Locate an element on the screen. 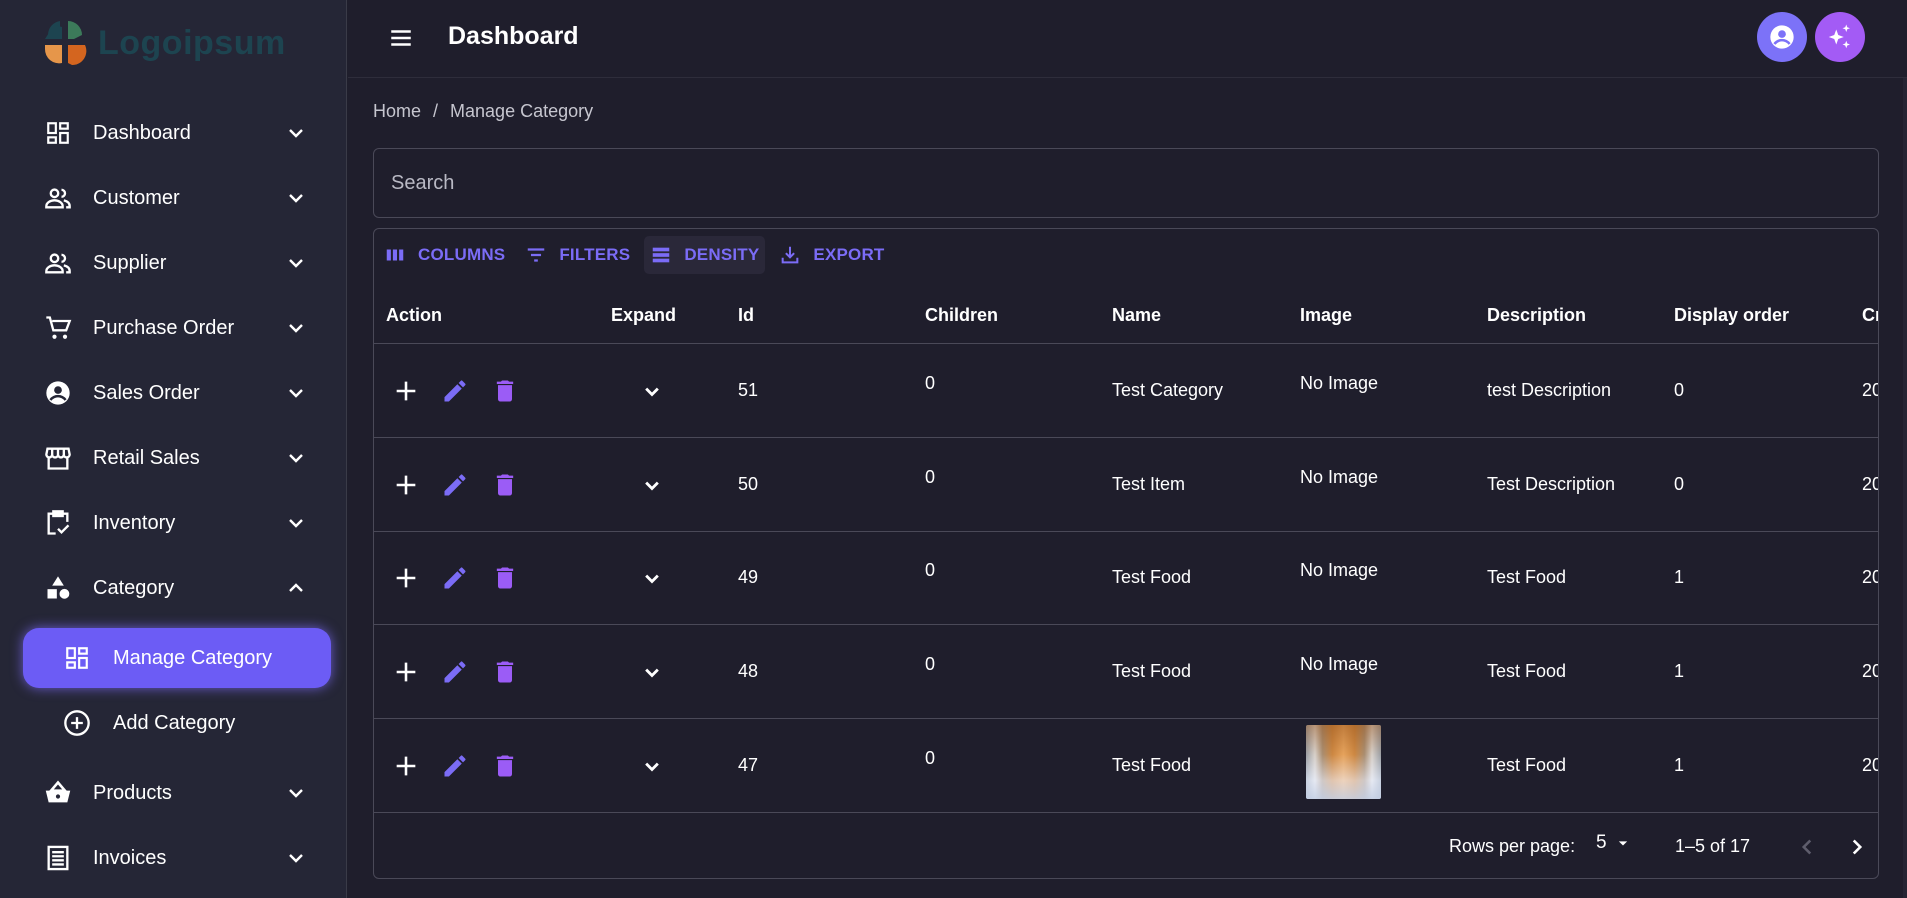 This screenshot has height=898, width=1907. search-field is located at coordinates (1126, 183).